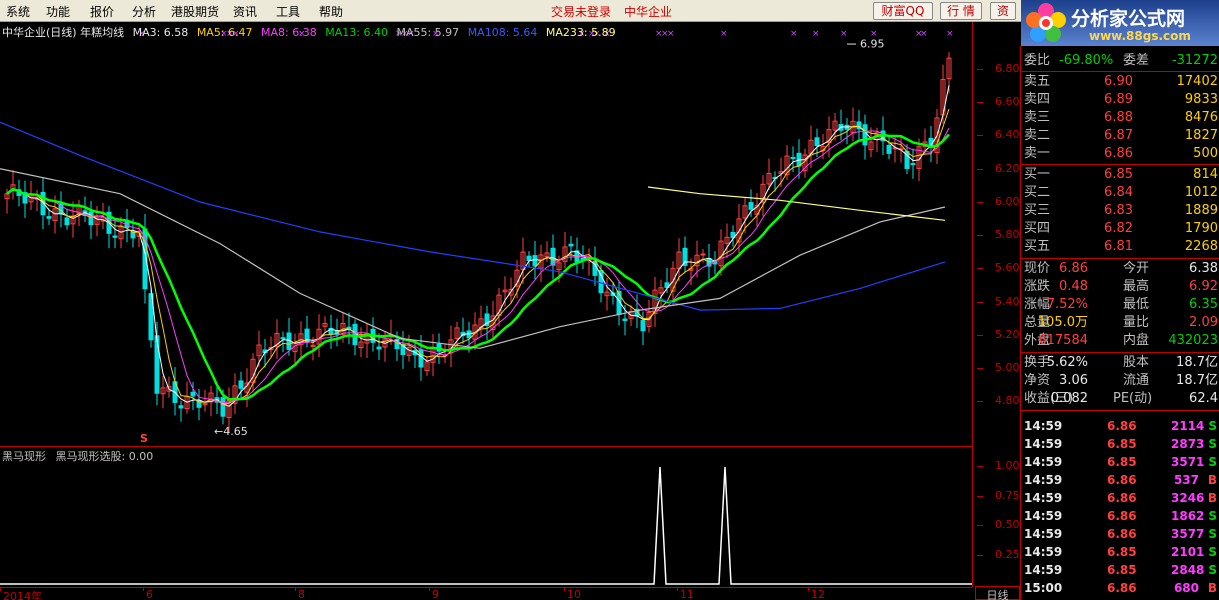 The height and width of the screenshot is (600, 1219). I want to click on menu-quote: 报价, so click(102, 11).